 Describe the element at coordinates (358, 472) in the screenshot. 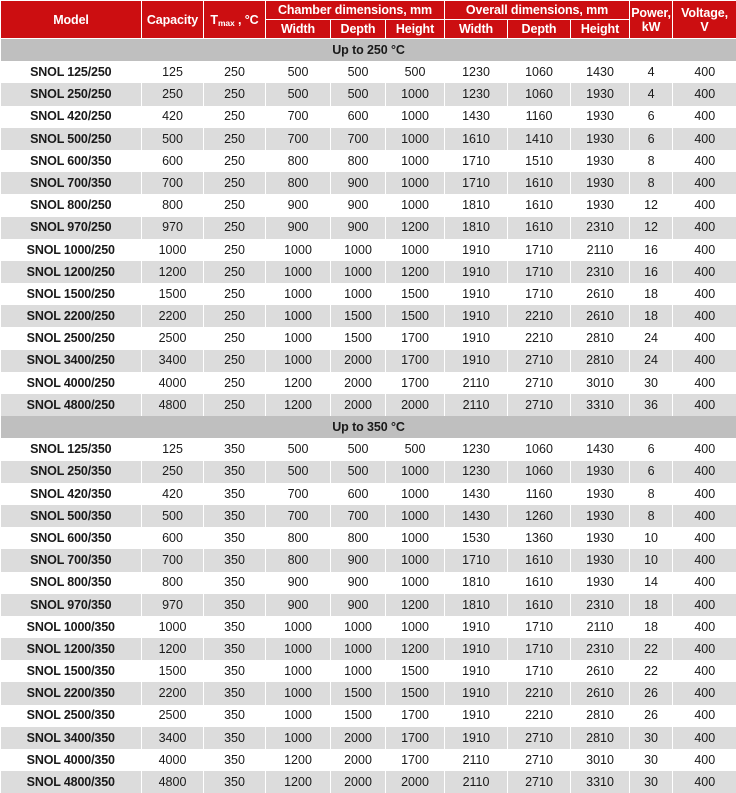

I see `cell-chamber-depth: 500` at that location.